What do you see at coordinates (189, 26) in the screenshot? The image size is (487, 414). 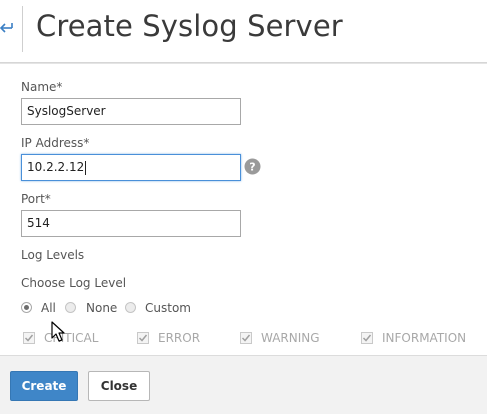 I see `page-title: Create Syslog Server` at bounding box center [189, 26].